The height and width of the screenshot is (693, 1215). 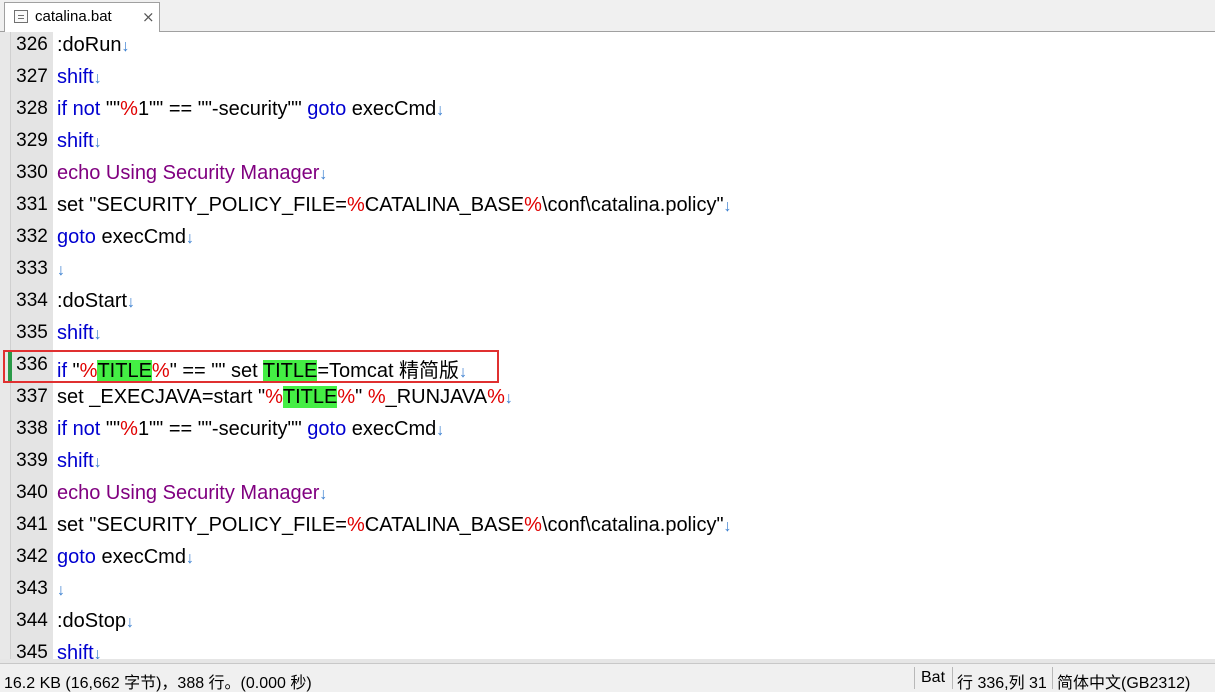 What do you see at coordinates (310, 397) in the screenshot?
I see `search-match-highlight: TITLE` at bounding box center [310, 397].